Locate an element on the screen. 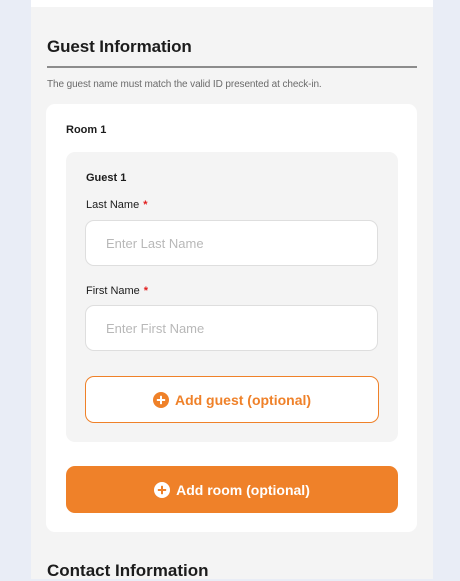  add-room-button: Add room (optional) is located at coordinates (232, 489).